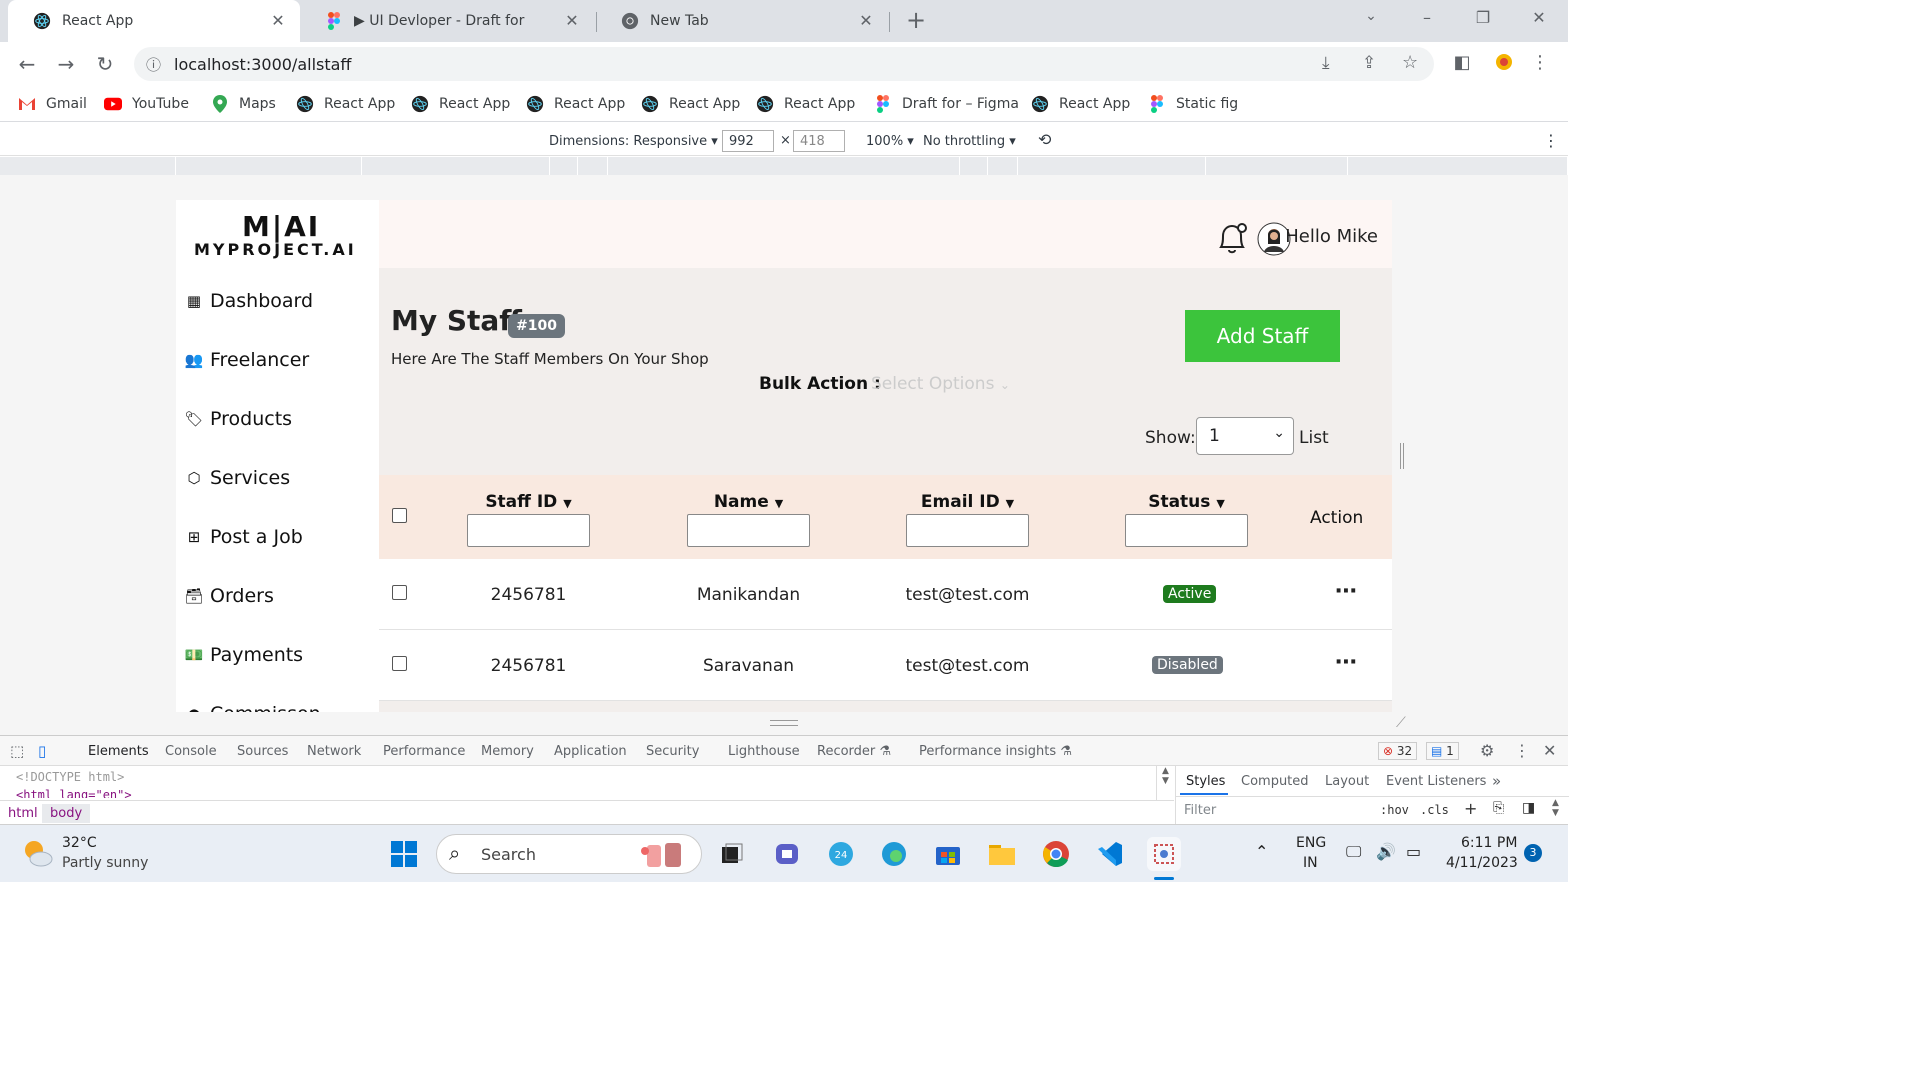 The height and width of the screenshot is (1080, 1920). I want to click on dimensions-dropdown: Dimensions: Responsive ▾, so click(633, 141).